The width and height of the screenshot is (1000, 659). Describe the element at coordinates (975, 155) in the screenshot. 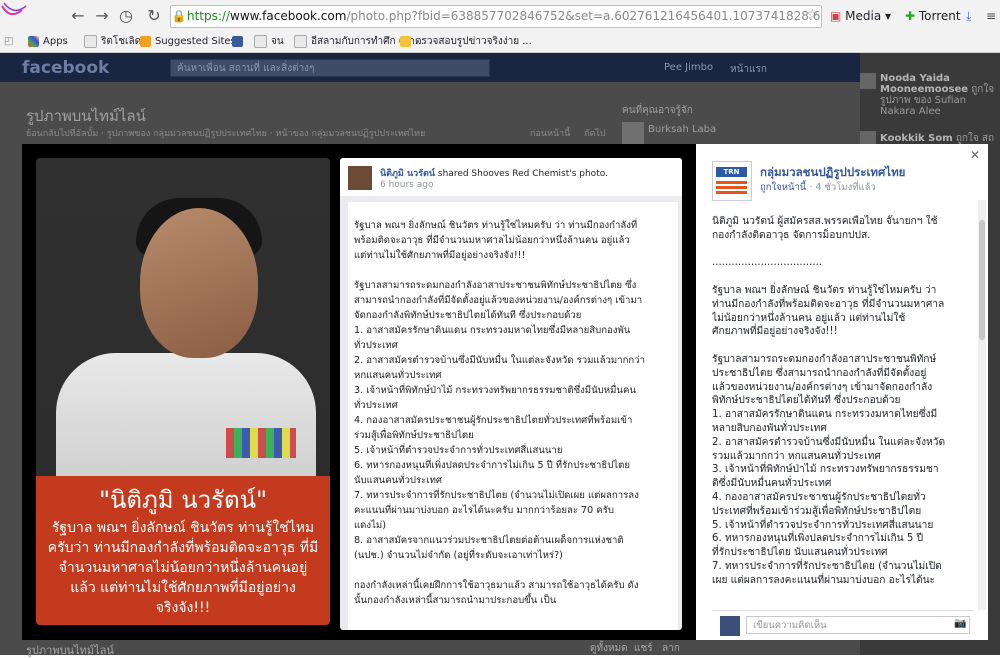

I see `close-icon: ✕` at that location.